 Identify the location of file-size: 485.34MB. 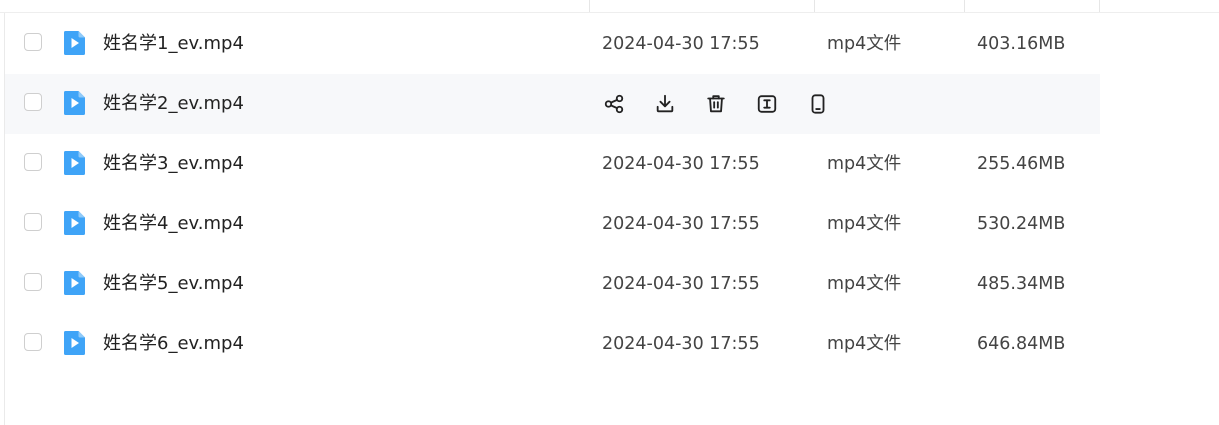
(1021, 284).